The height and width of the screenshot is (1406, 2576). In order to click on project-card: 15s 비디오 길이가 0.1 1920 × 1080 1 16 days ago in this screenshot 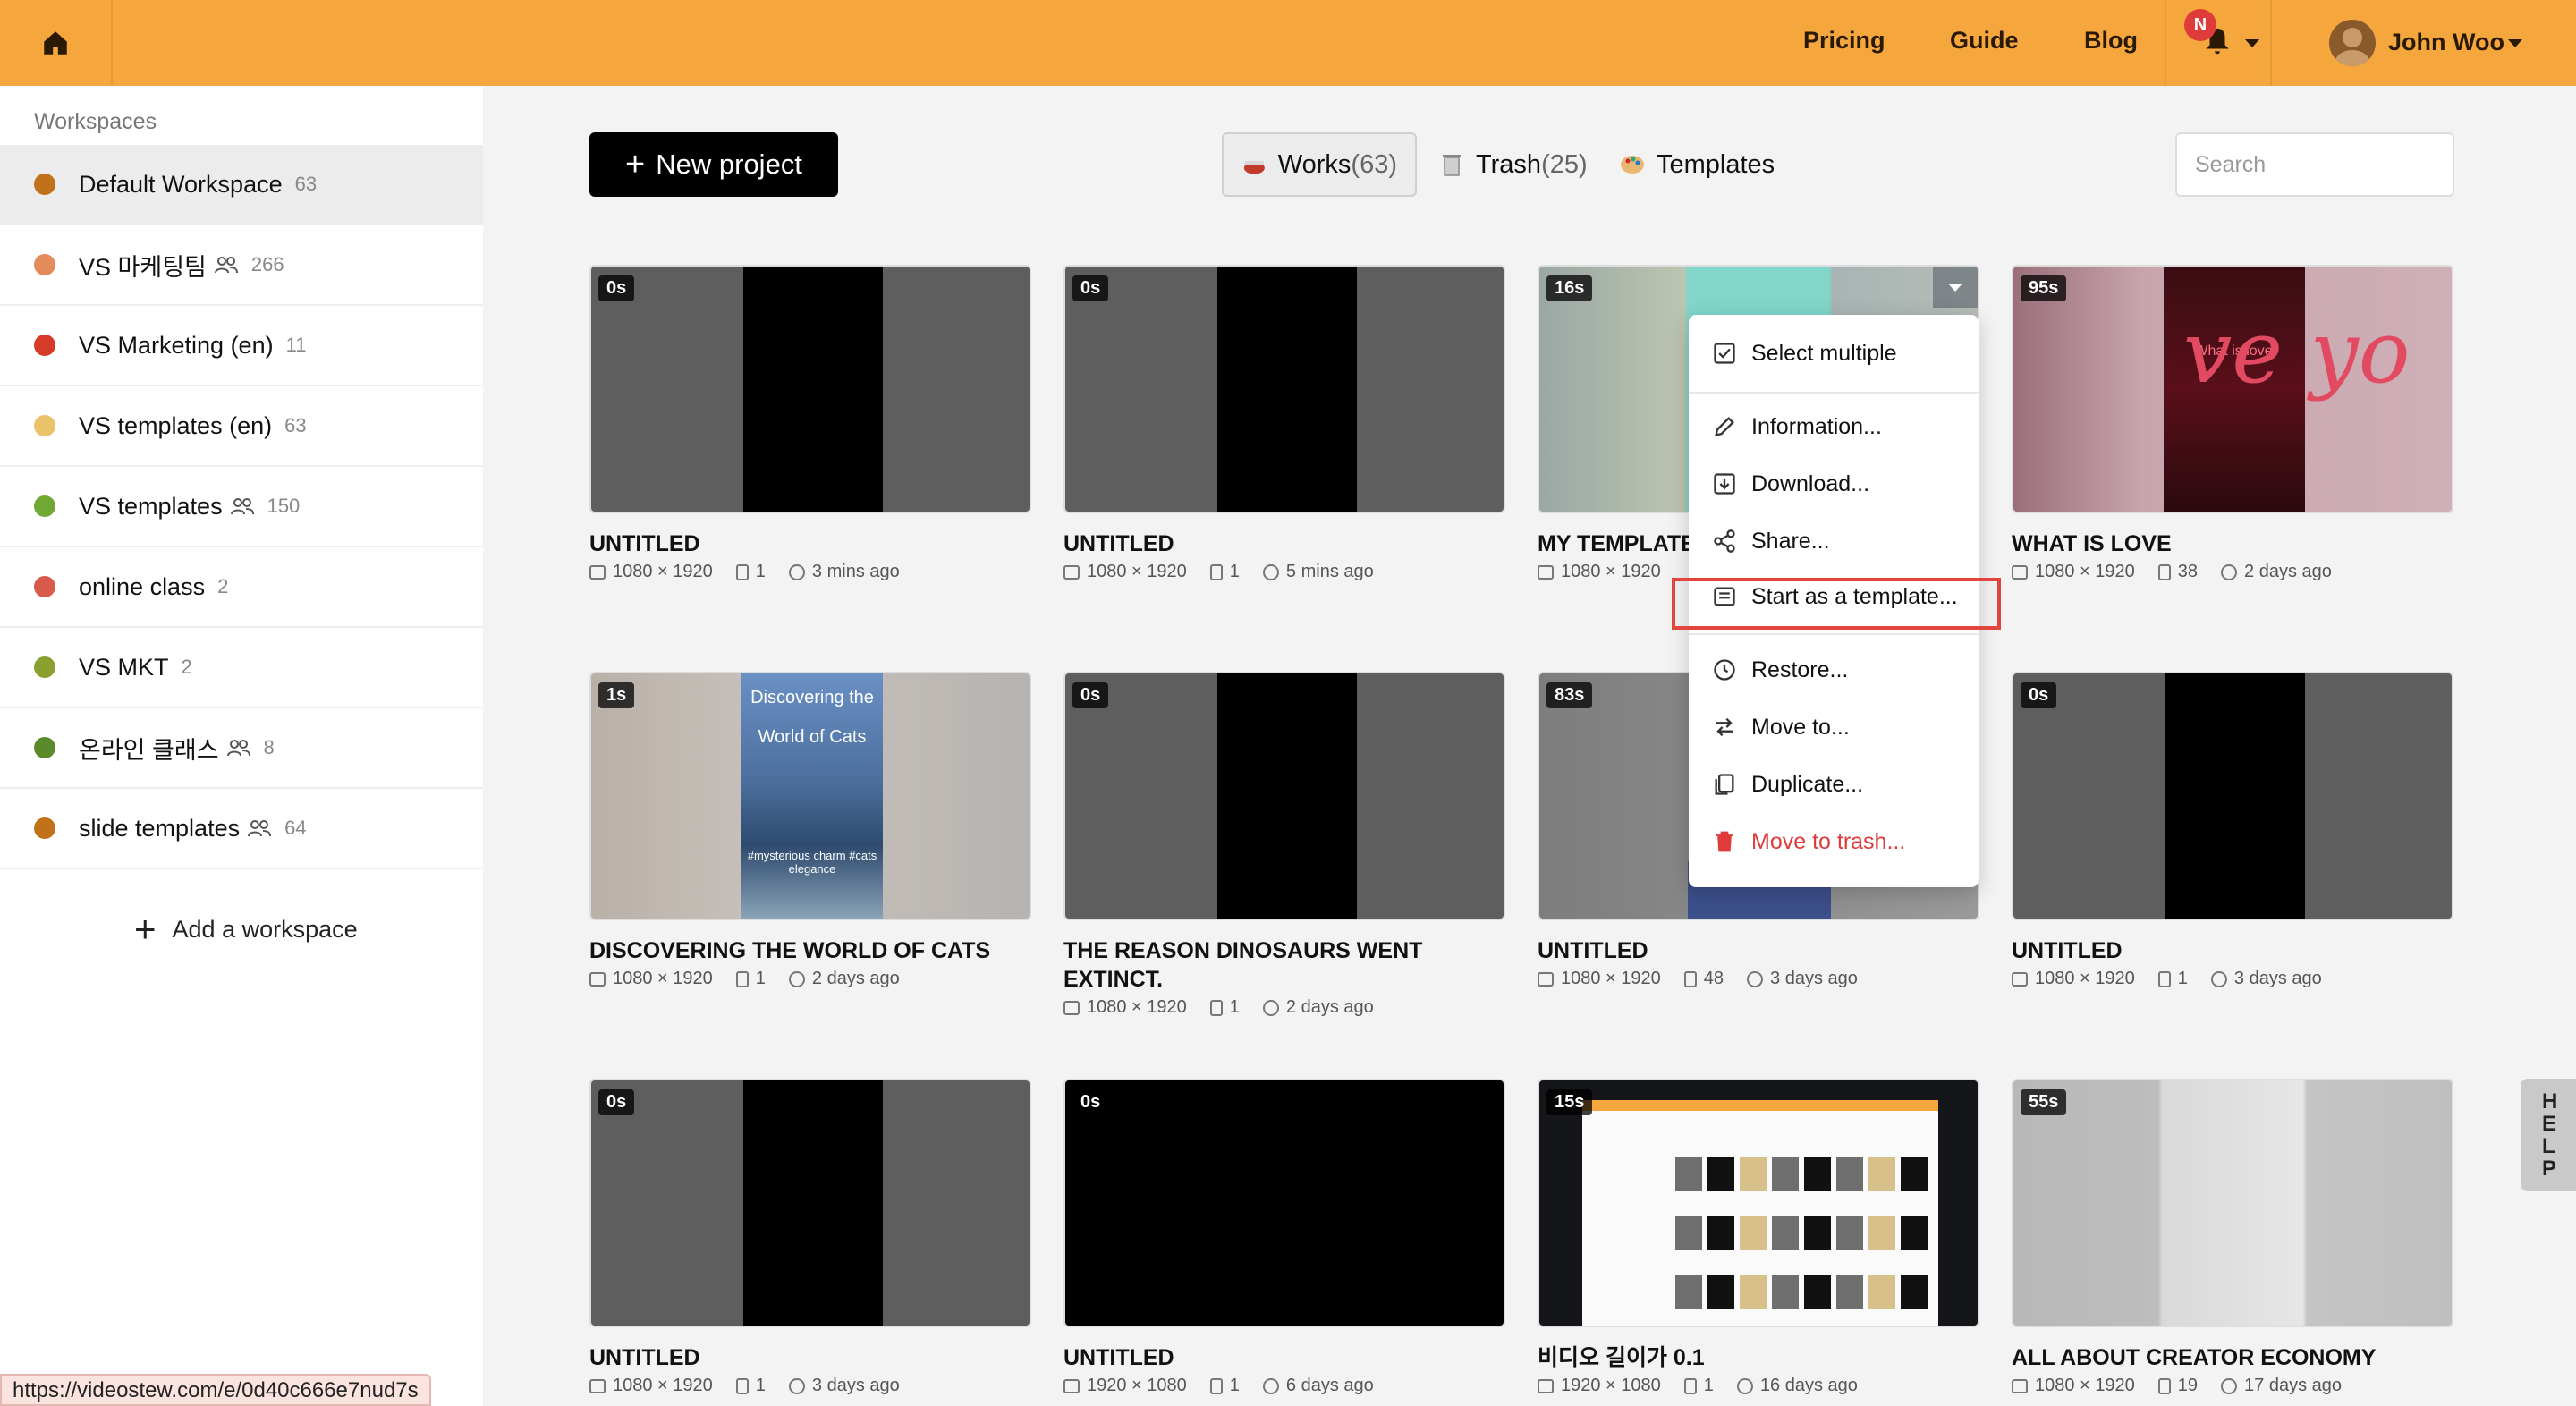, I will do `click(1758, 1237)`.